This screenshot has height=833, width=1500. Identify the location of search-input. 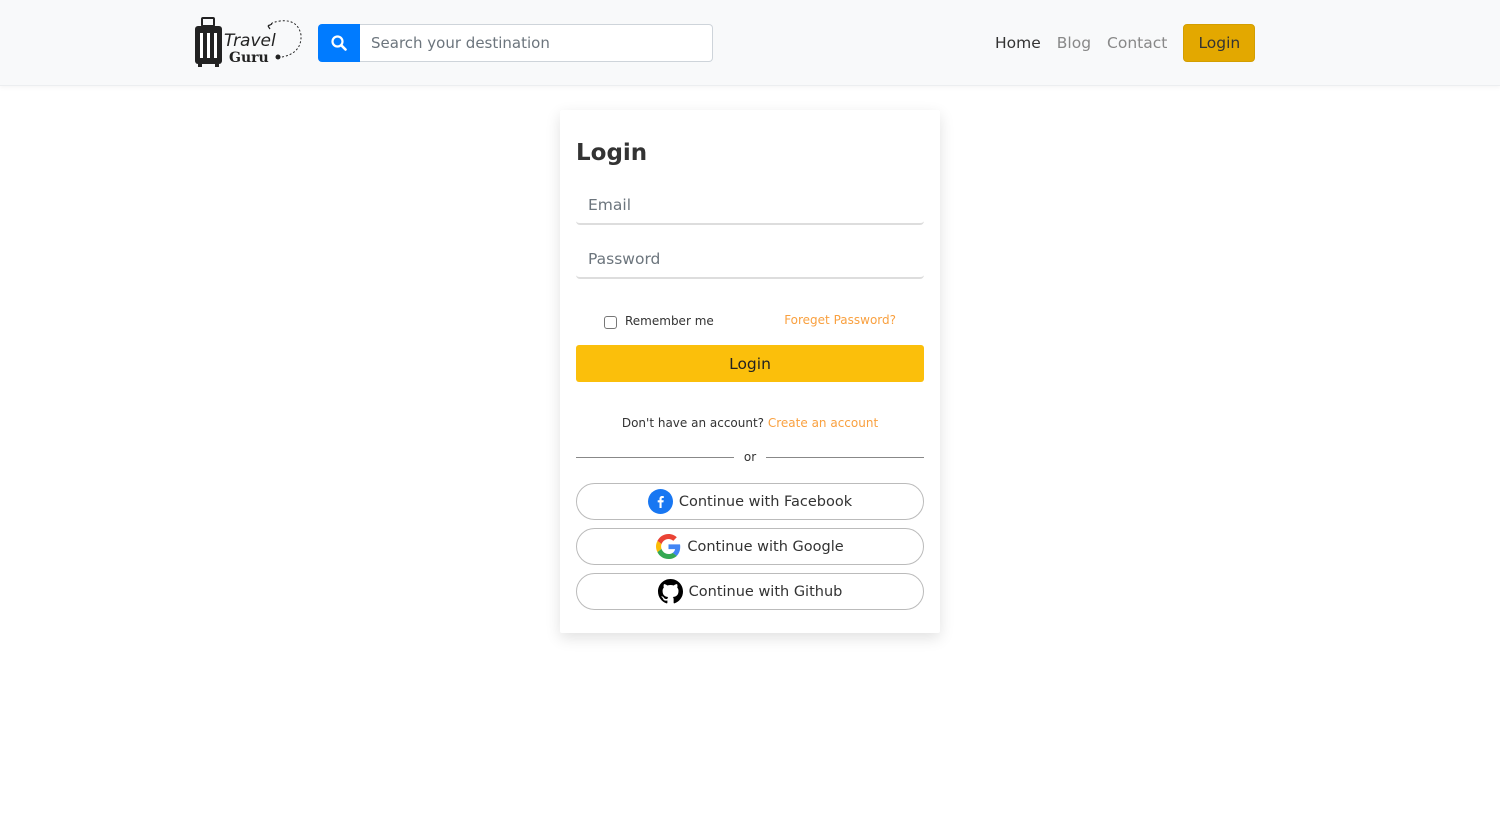
(536, 43).